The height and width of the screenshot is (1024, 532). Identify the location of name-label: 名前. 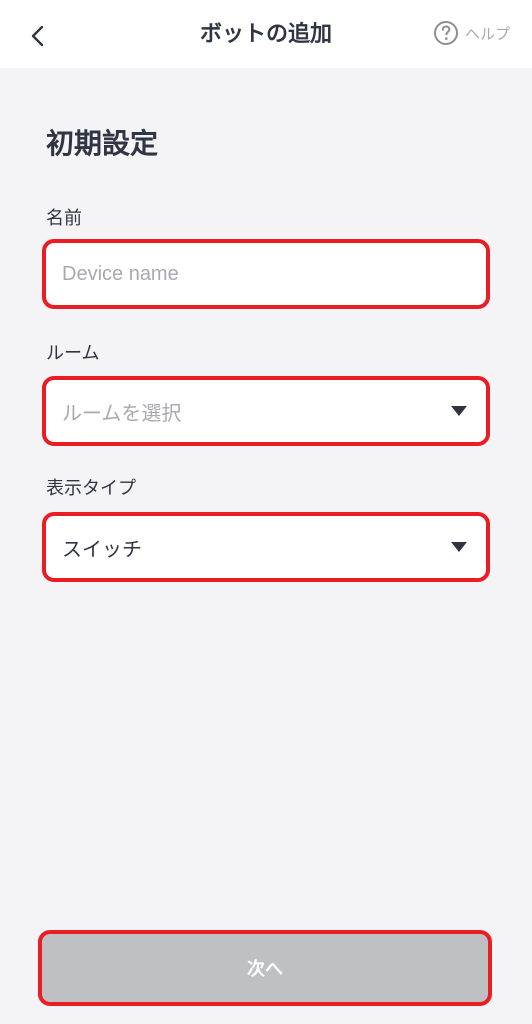
(64, 218).